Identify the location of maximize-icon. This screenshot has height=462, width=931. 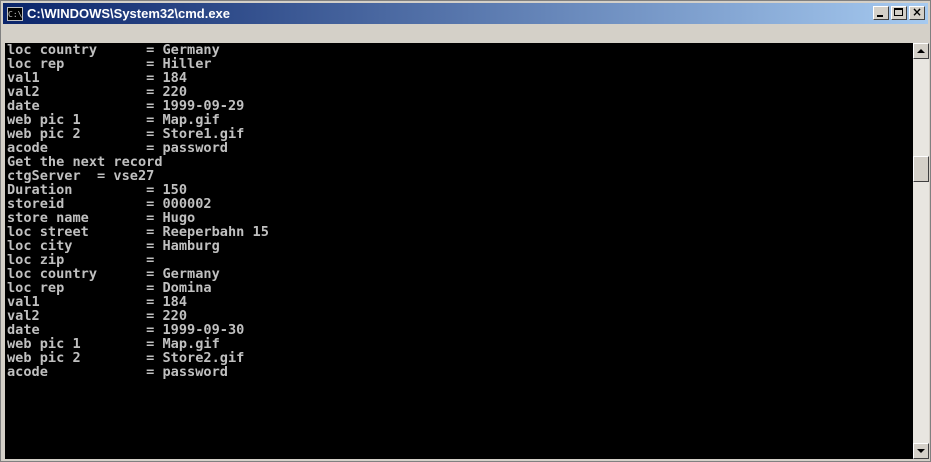
(898, 12).